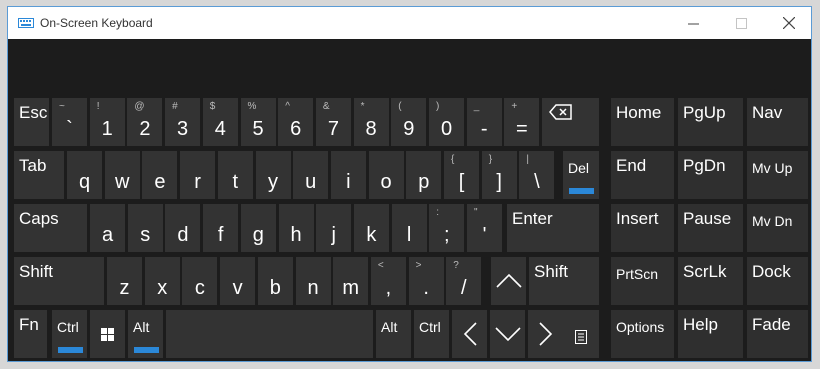 This screenshot has height=369, width=820. Describe the element at coordinates (710, 228) in the screenshot. I see `pause-key: Pause` at that location.